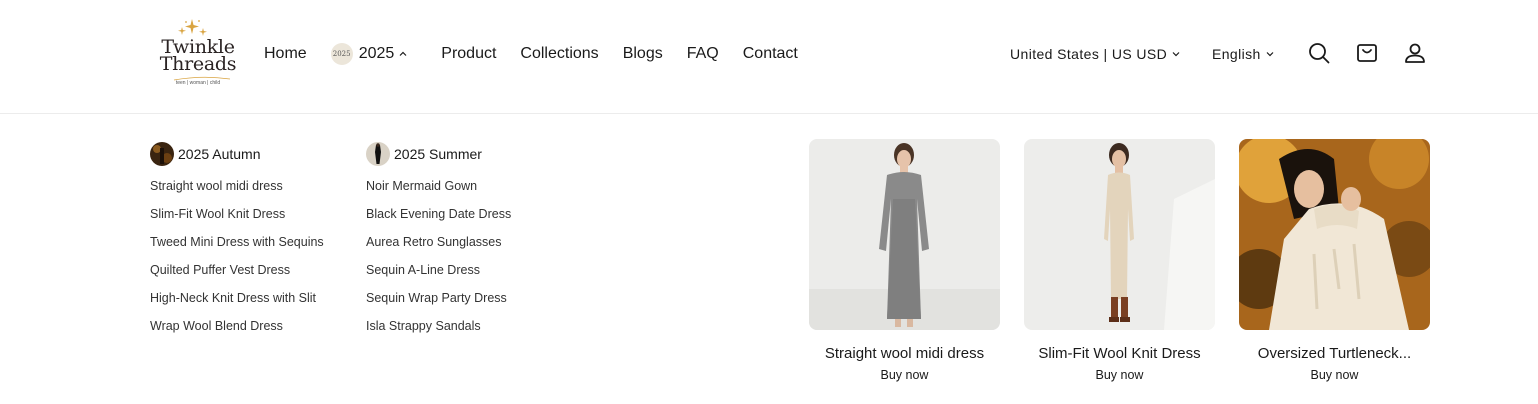 The width and height of the screenshot is (1538, 404). I want to click on nav-label: Collections, so click(559, 53).